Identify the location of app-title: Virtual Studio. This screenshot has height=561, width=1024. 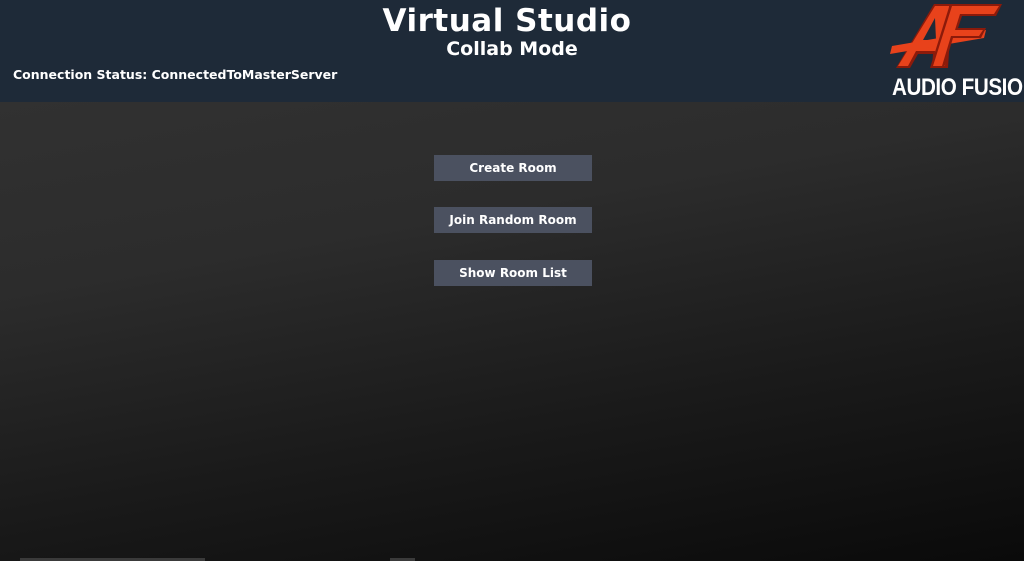
(507, 21).